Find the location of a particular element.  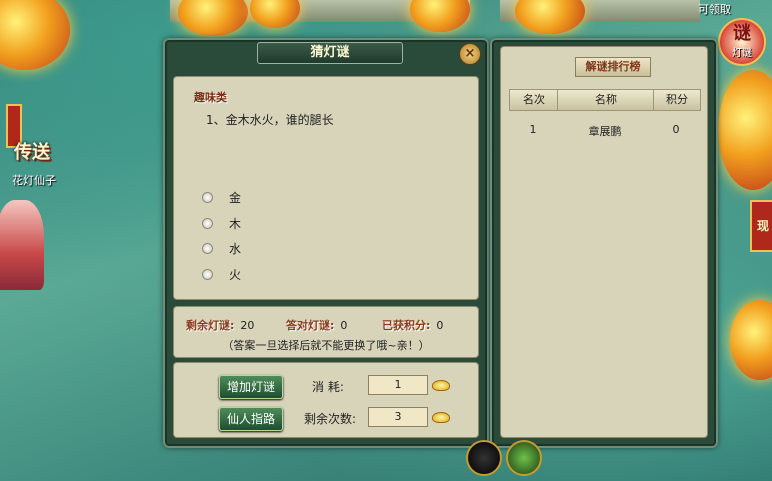

riddle-event-icon: 谜 灯谜 is located at coordinates (742, 42).